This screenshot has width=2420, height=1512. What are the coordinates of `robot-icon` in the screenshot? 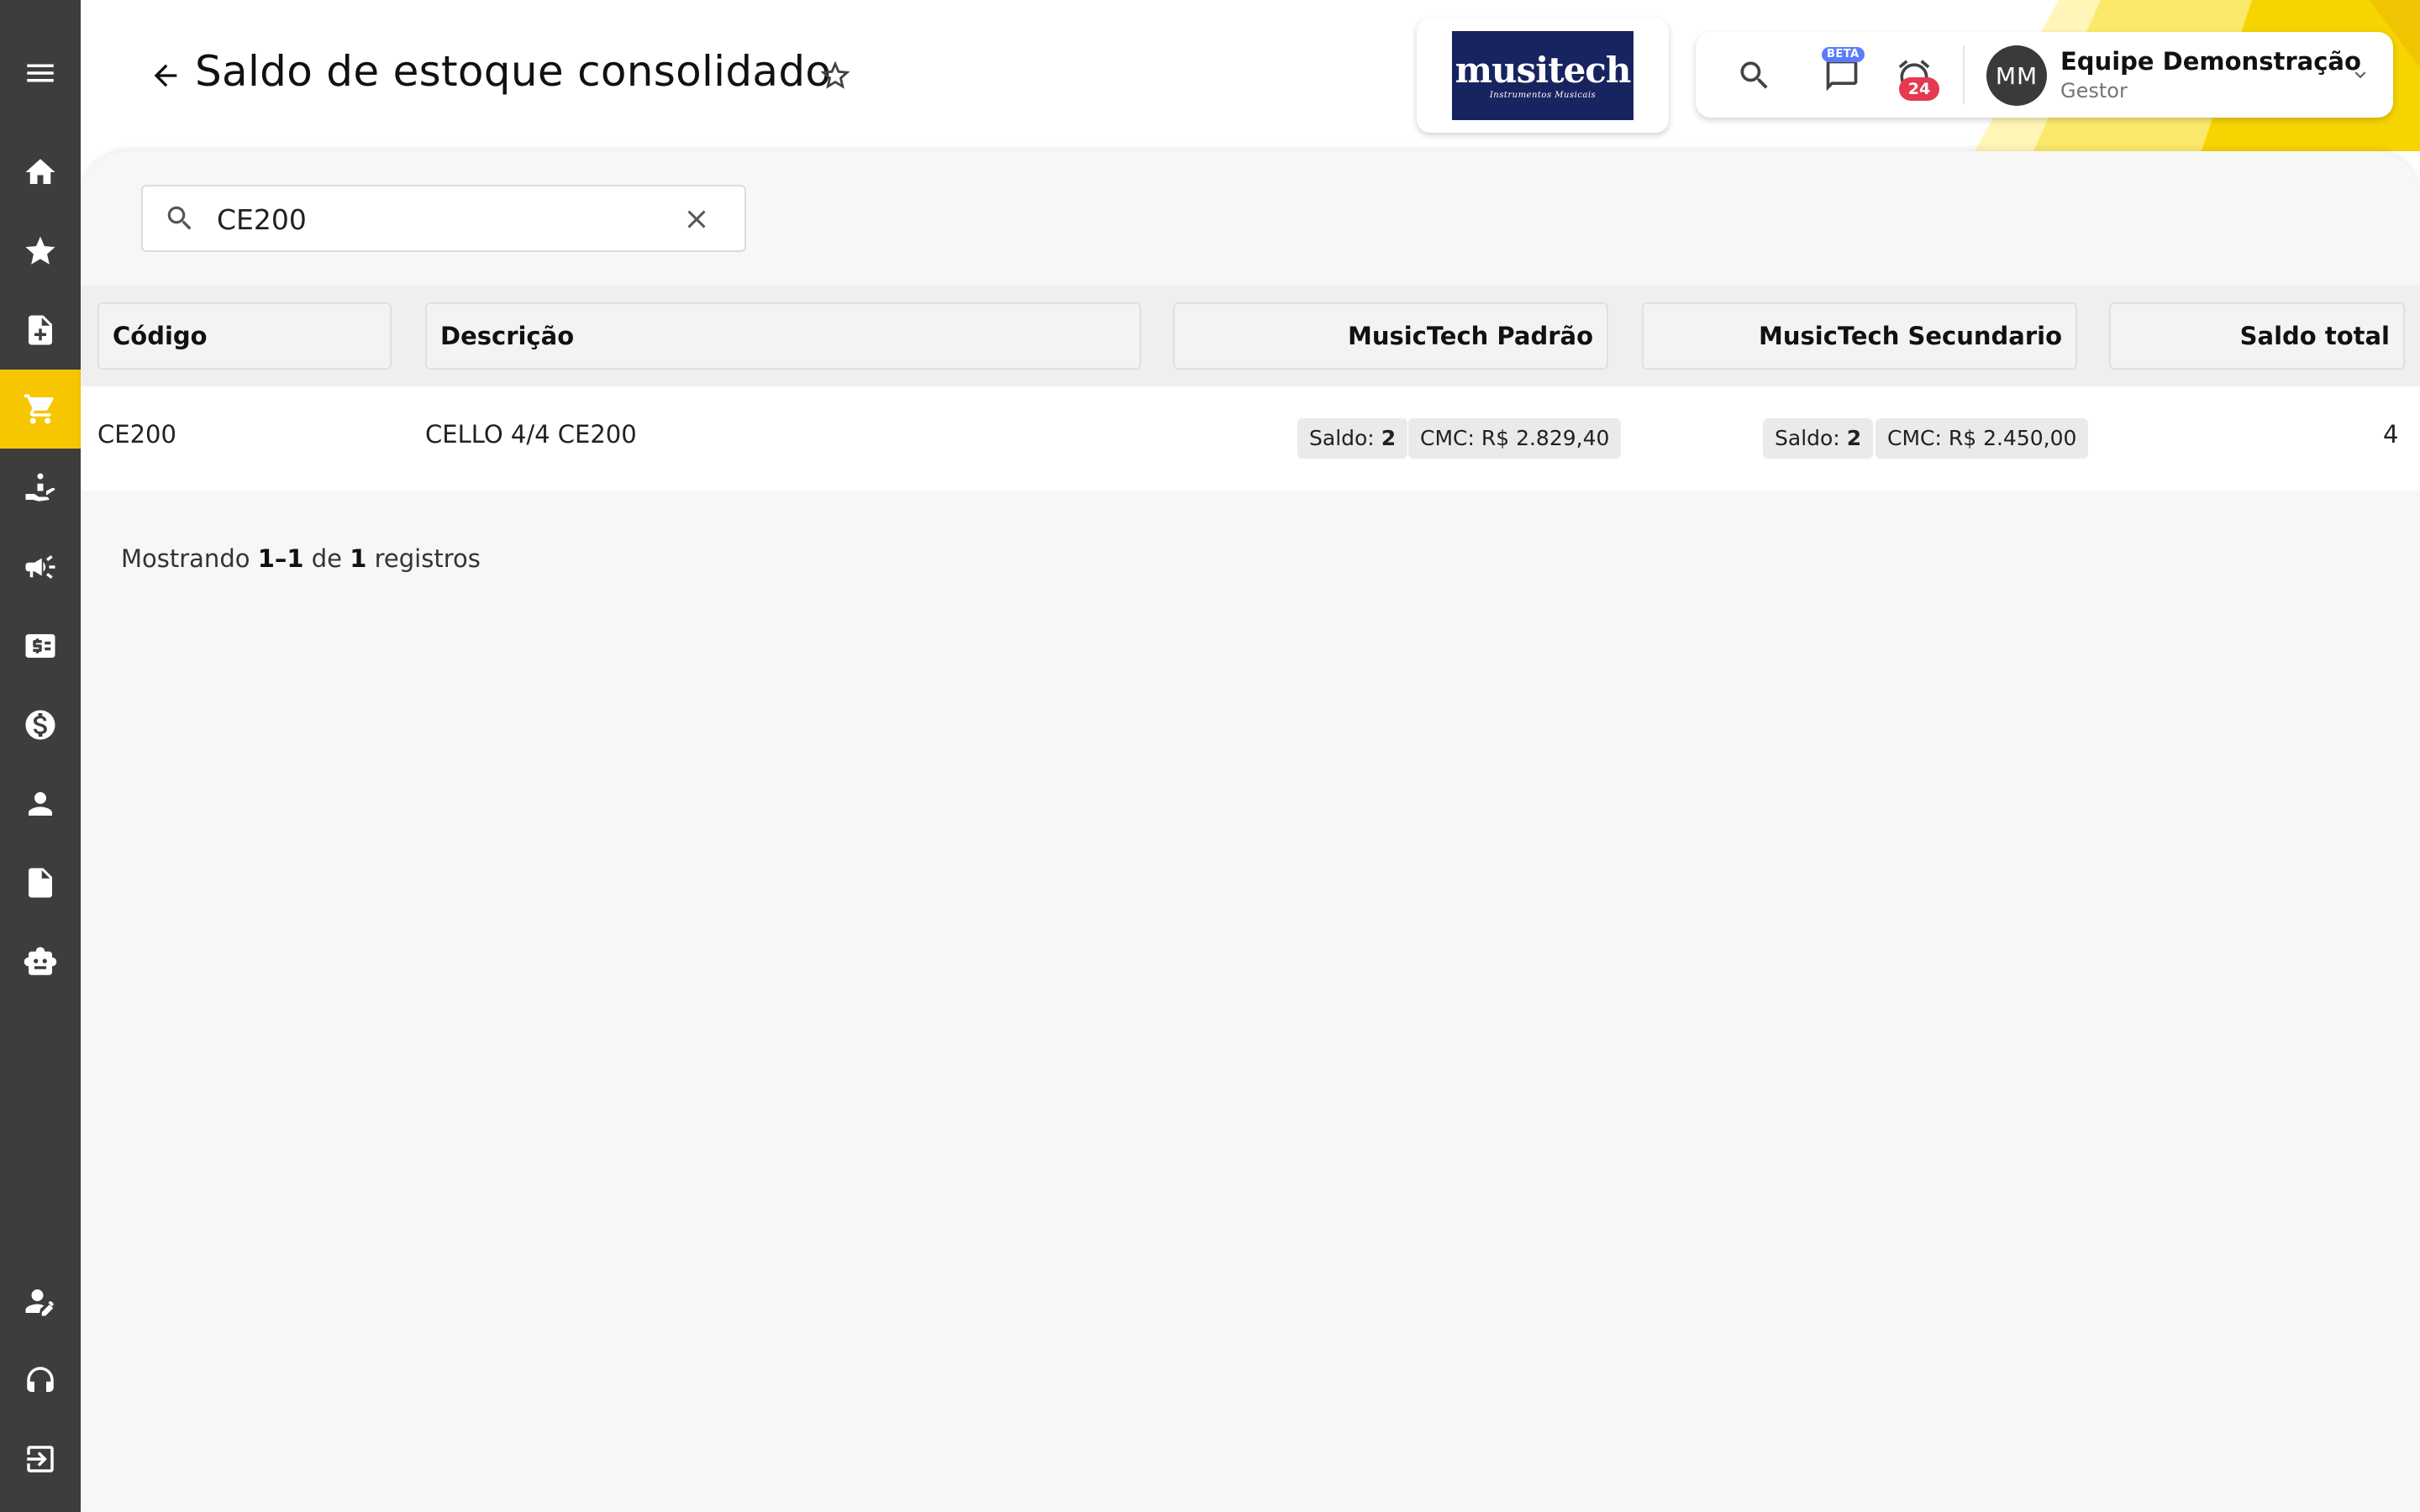 It's located at (40, 961).